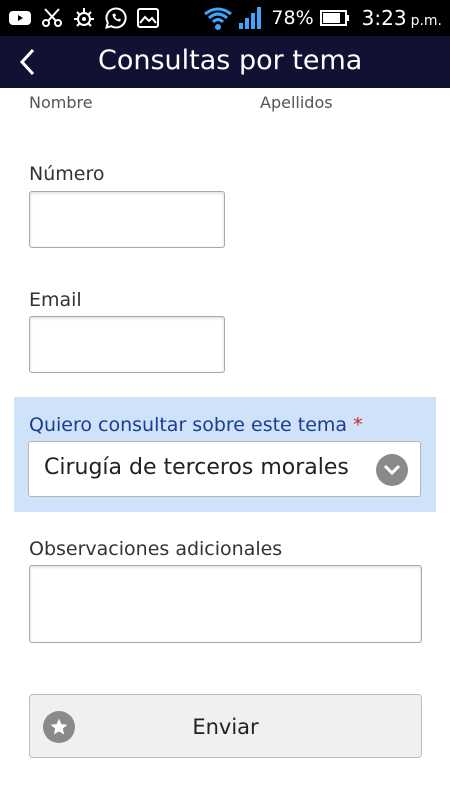 Image resolution: width=450 pixels, height=800 pixels. I want to click on clock-time: 3:23, so click(384, 18).